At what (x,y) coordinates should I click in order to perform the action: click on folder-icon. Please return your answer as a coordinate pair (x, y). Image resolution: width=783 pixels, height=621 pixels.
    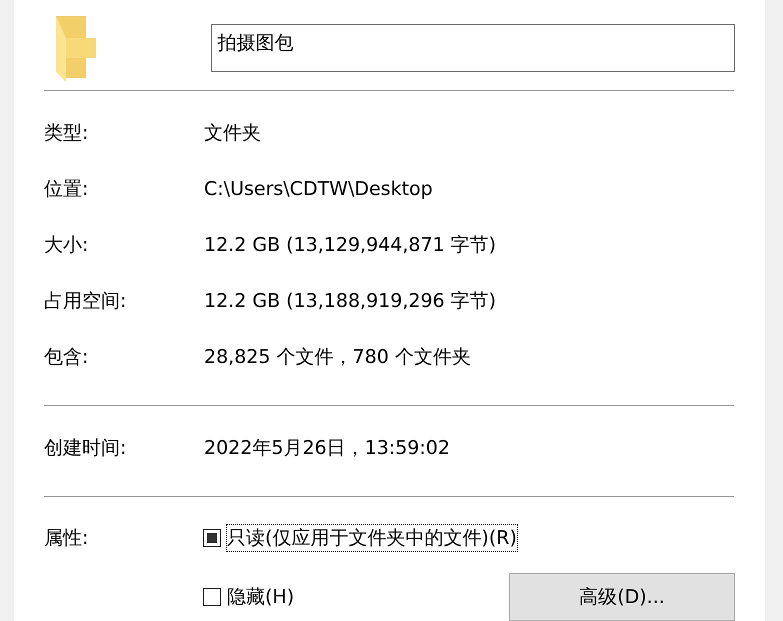
    Looking at the image, I should click on (75, 49).